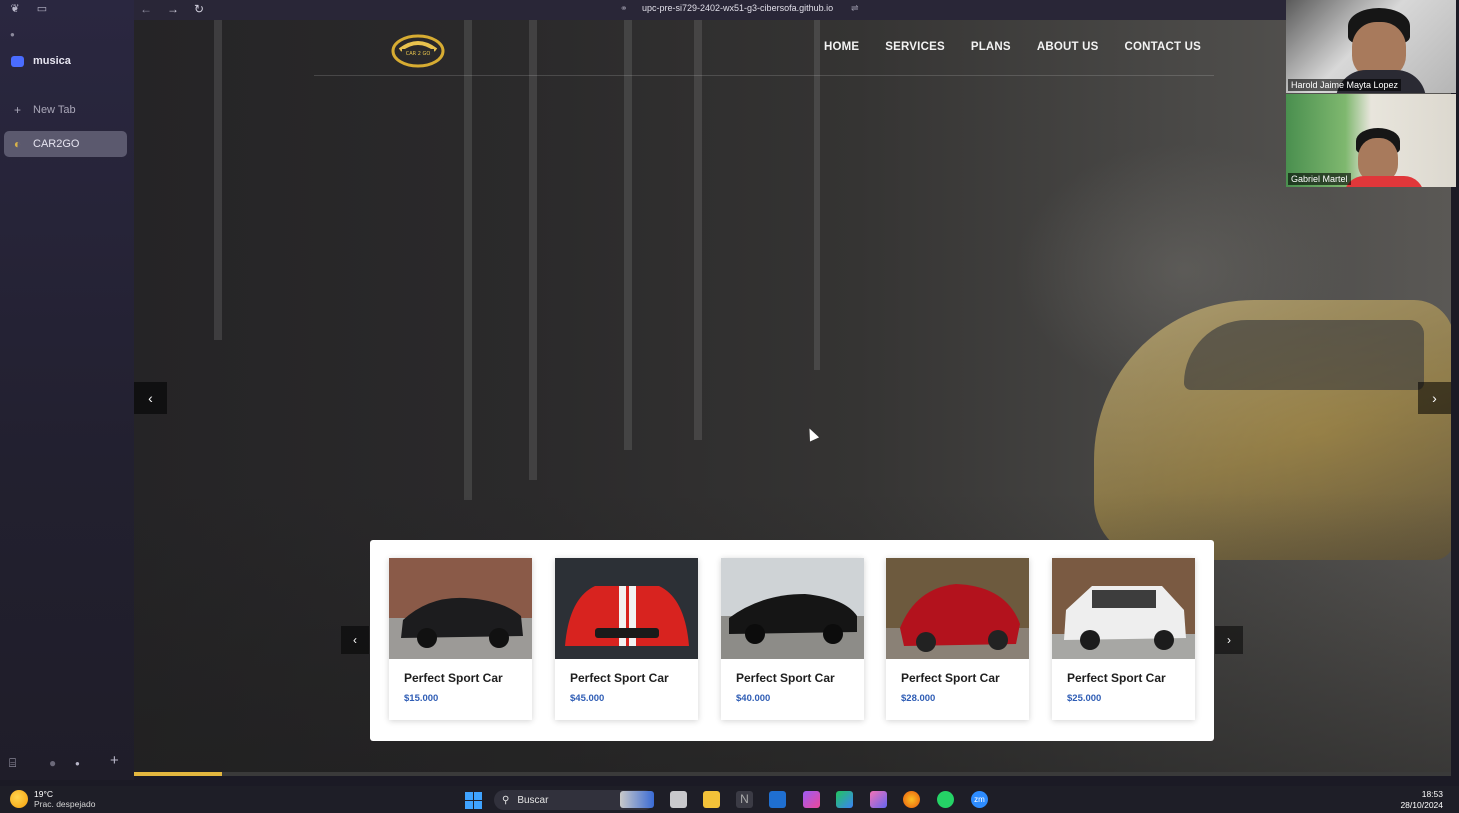  I want to click on car2go-logo: CAR 2 GO, so click(418, 51).